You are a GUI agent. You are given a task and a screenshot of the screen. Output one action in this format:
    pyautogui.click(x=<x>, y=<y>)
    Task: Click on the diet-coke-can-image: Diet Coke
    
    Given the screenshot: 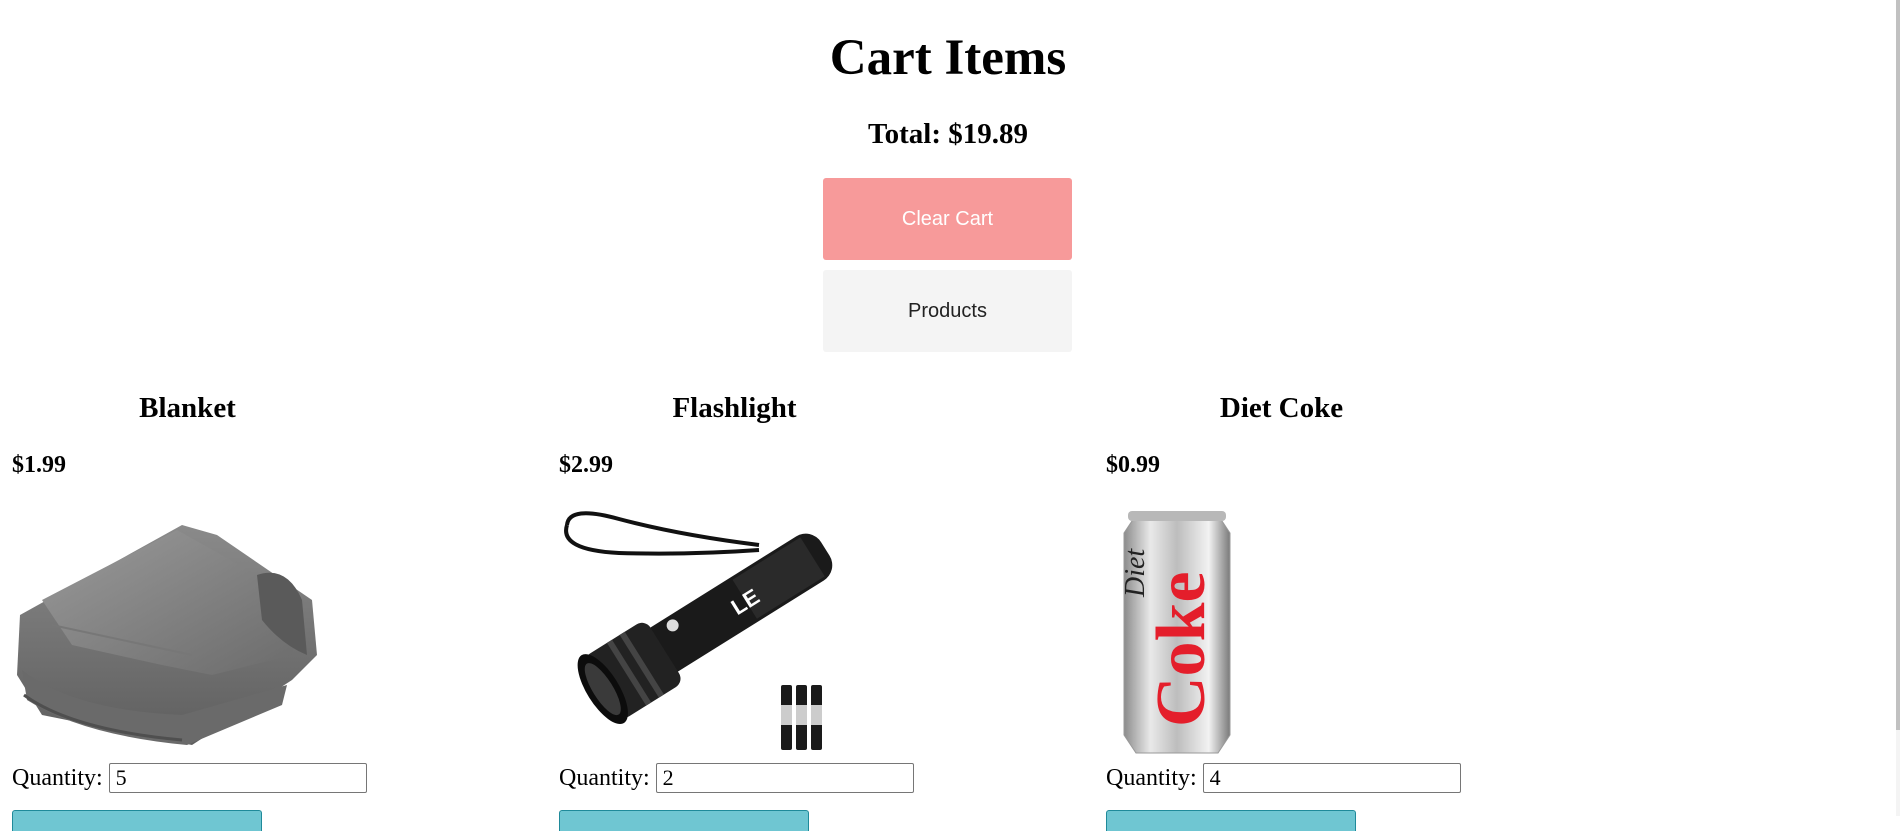 What is the action you would take?
    pyautogui.click(x=1175, y=632)
    